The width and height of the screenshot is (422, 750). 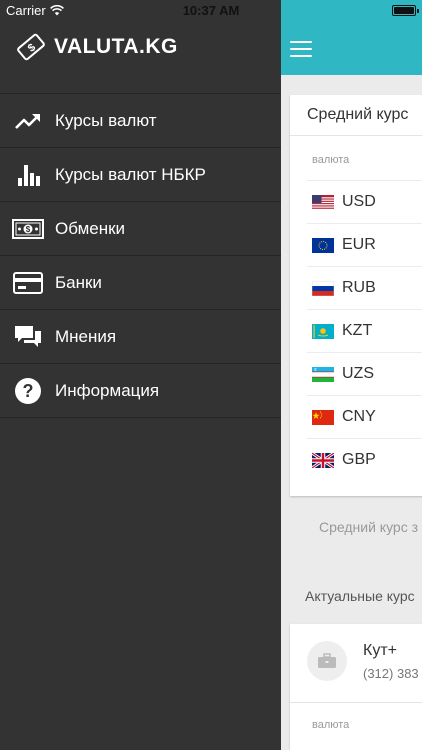 I want to click on money-logo-icon: $, so click(x=31, y=47).